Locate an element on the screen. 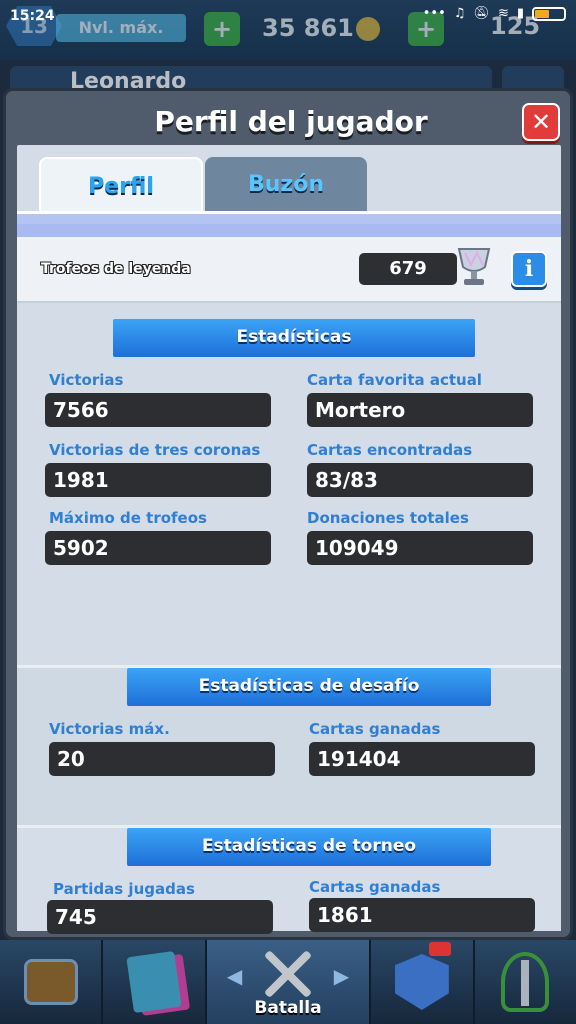 The width and height of the screenshot is (576, 1024). stat-label: Victorias is located at coordinates (86, 380).